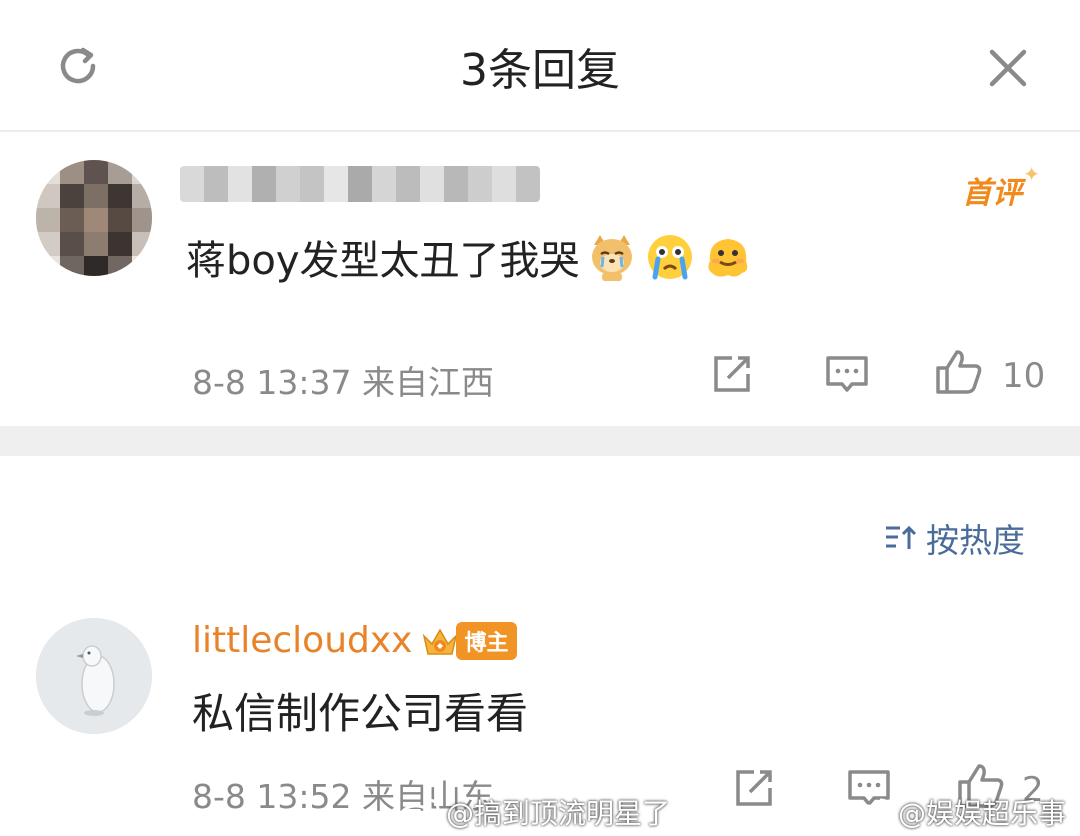 The width and height of the screenshot is (1080, 836). Describe the element at coordinates (302, 640) in the screenshot. I see `username-text: littlecloudxx` at that location.